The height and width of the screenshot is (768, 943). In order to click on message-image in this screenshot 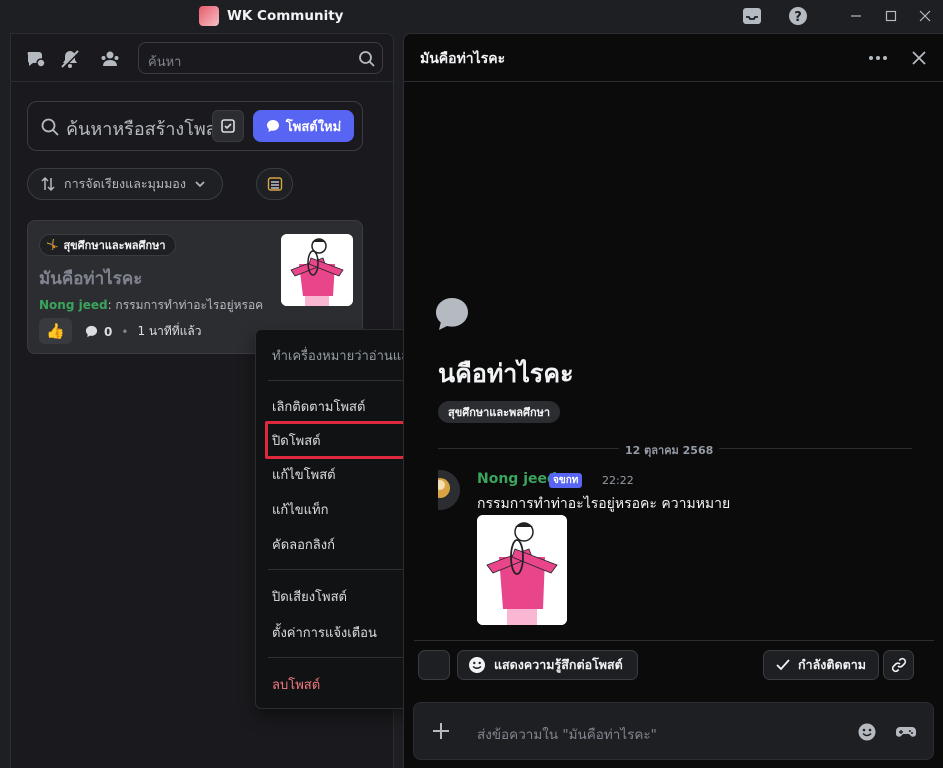, I will do `click(522, 570)`.